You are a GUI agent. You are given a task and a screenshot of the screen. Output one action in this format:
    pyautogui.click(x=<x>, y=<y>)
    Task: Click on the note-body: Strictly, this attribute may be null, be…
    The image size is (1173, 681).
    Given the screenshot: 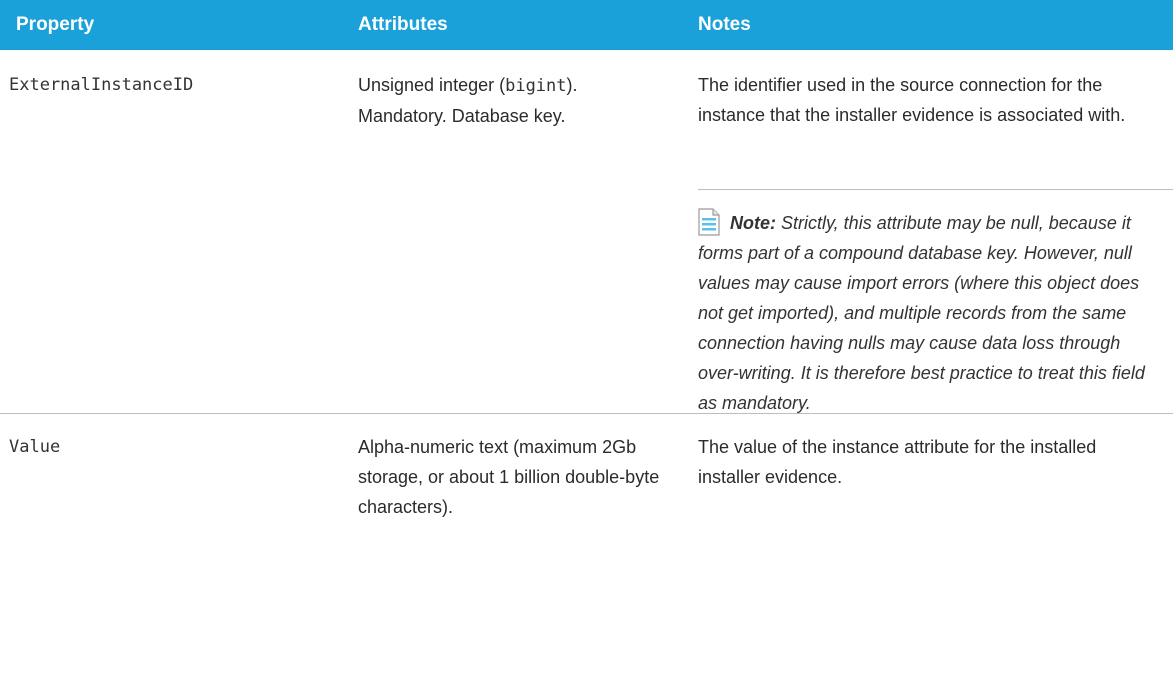 What is the action you would take?
    pyautogui.click(x=921, y=313)
    